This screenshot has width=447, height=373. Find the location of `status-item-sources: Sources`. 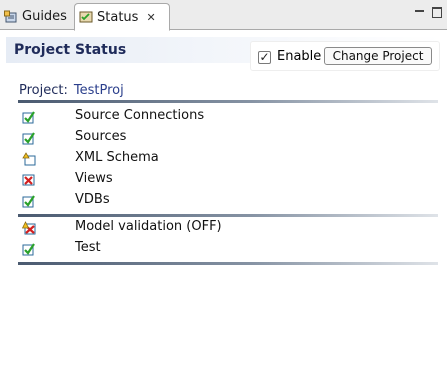

status-item-sources: Sources is located at coordinates (172, 138).